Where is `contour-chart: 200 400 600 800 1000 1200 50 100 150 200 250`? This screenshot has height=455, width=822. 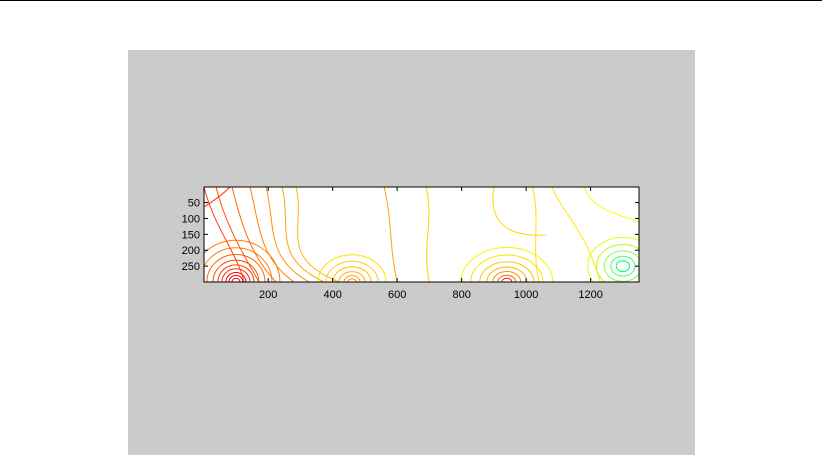 contour-chart: 200 400 600 800 1000 1200 50 100 150 200 250 is located at coordinates (411, 243).